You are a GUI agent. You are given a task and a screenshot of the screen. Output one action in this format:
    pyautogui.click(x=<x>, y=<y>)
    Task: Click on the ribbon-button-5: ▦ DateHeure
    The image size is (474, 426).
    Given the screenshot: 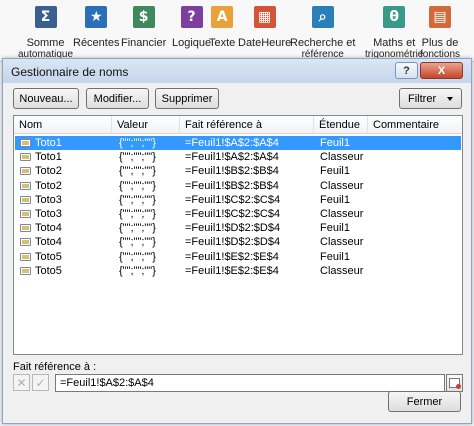 What is the action you would take?
    pyautogui.click(x=264, y=27)
    